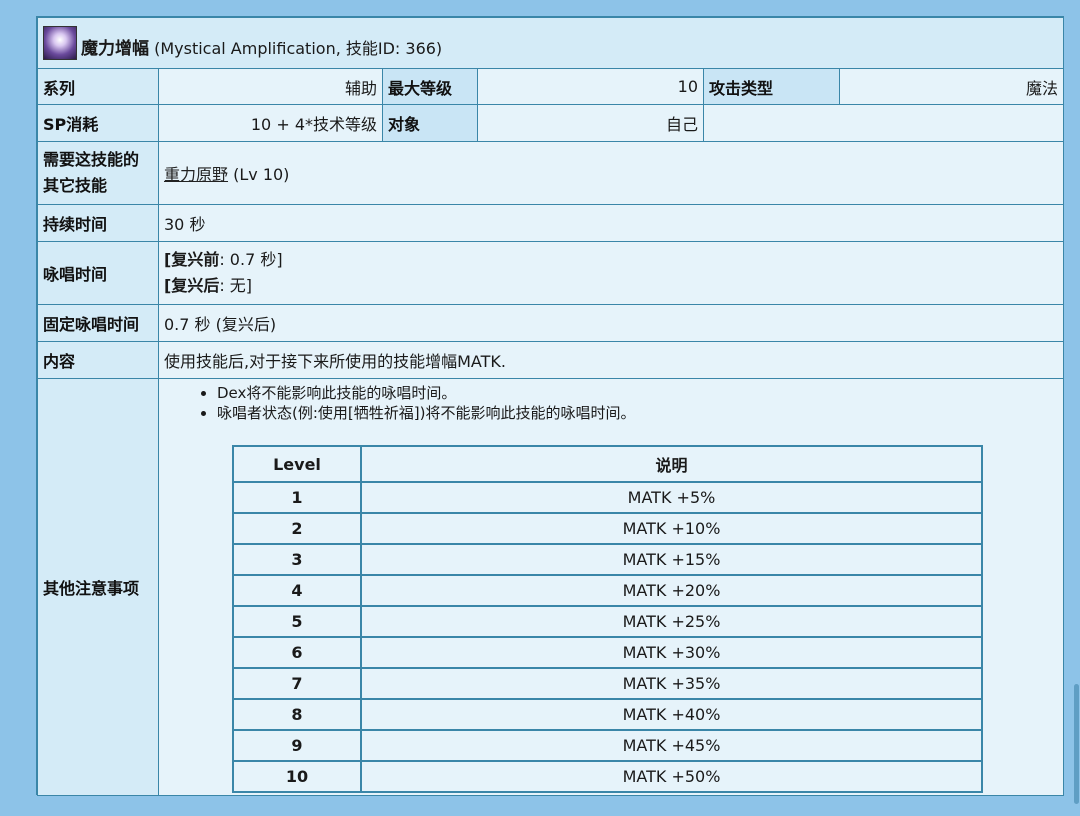 The width and height of the screenshot is (1080, 816). I want to click on note-item: Dex将不能影响此技能的咏唱时间。, so click(640, 393).